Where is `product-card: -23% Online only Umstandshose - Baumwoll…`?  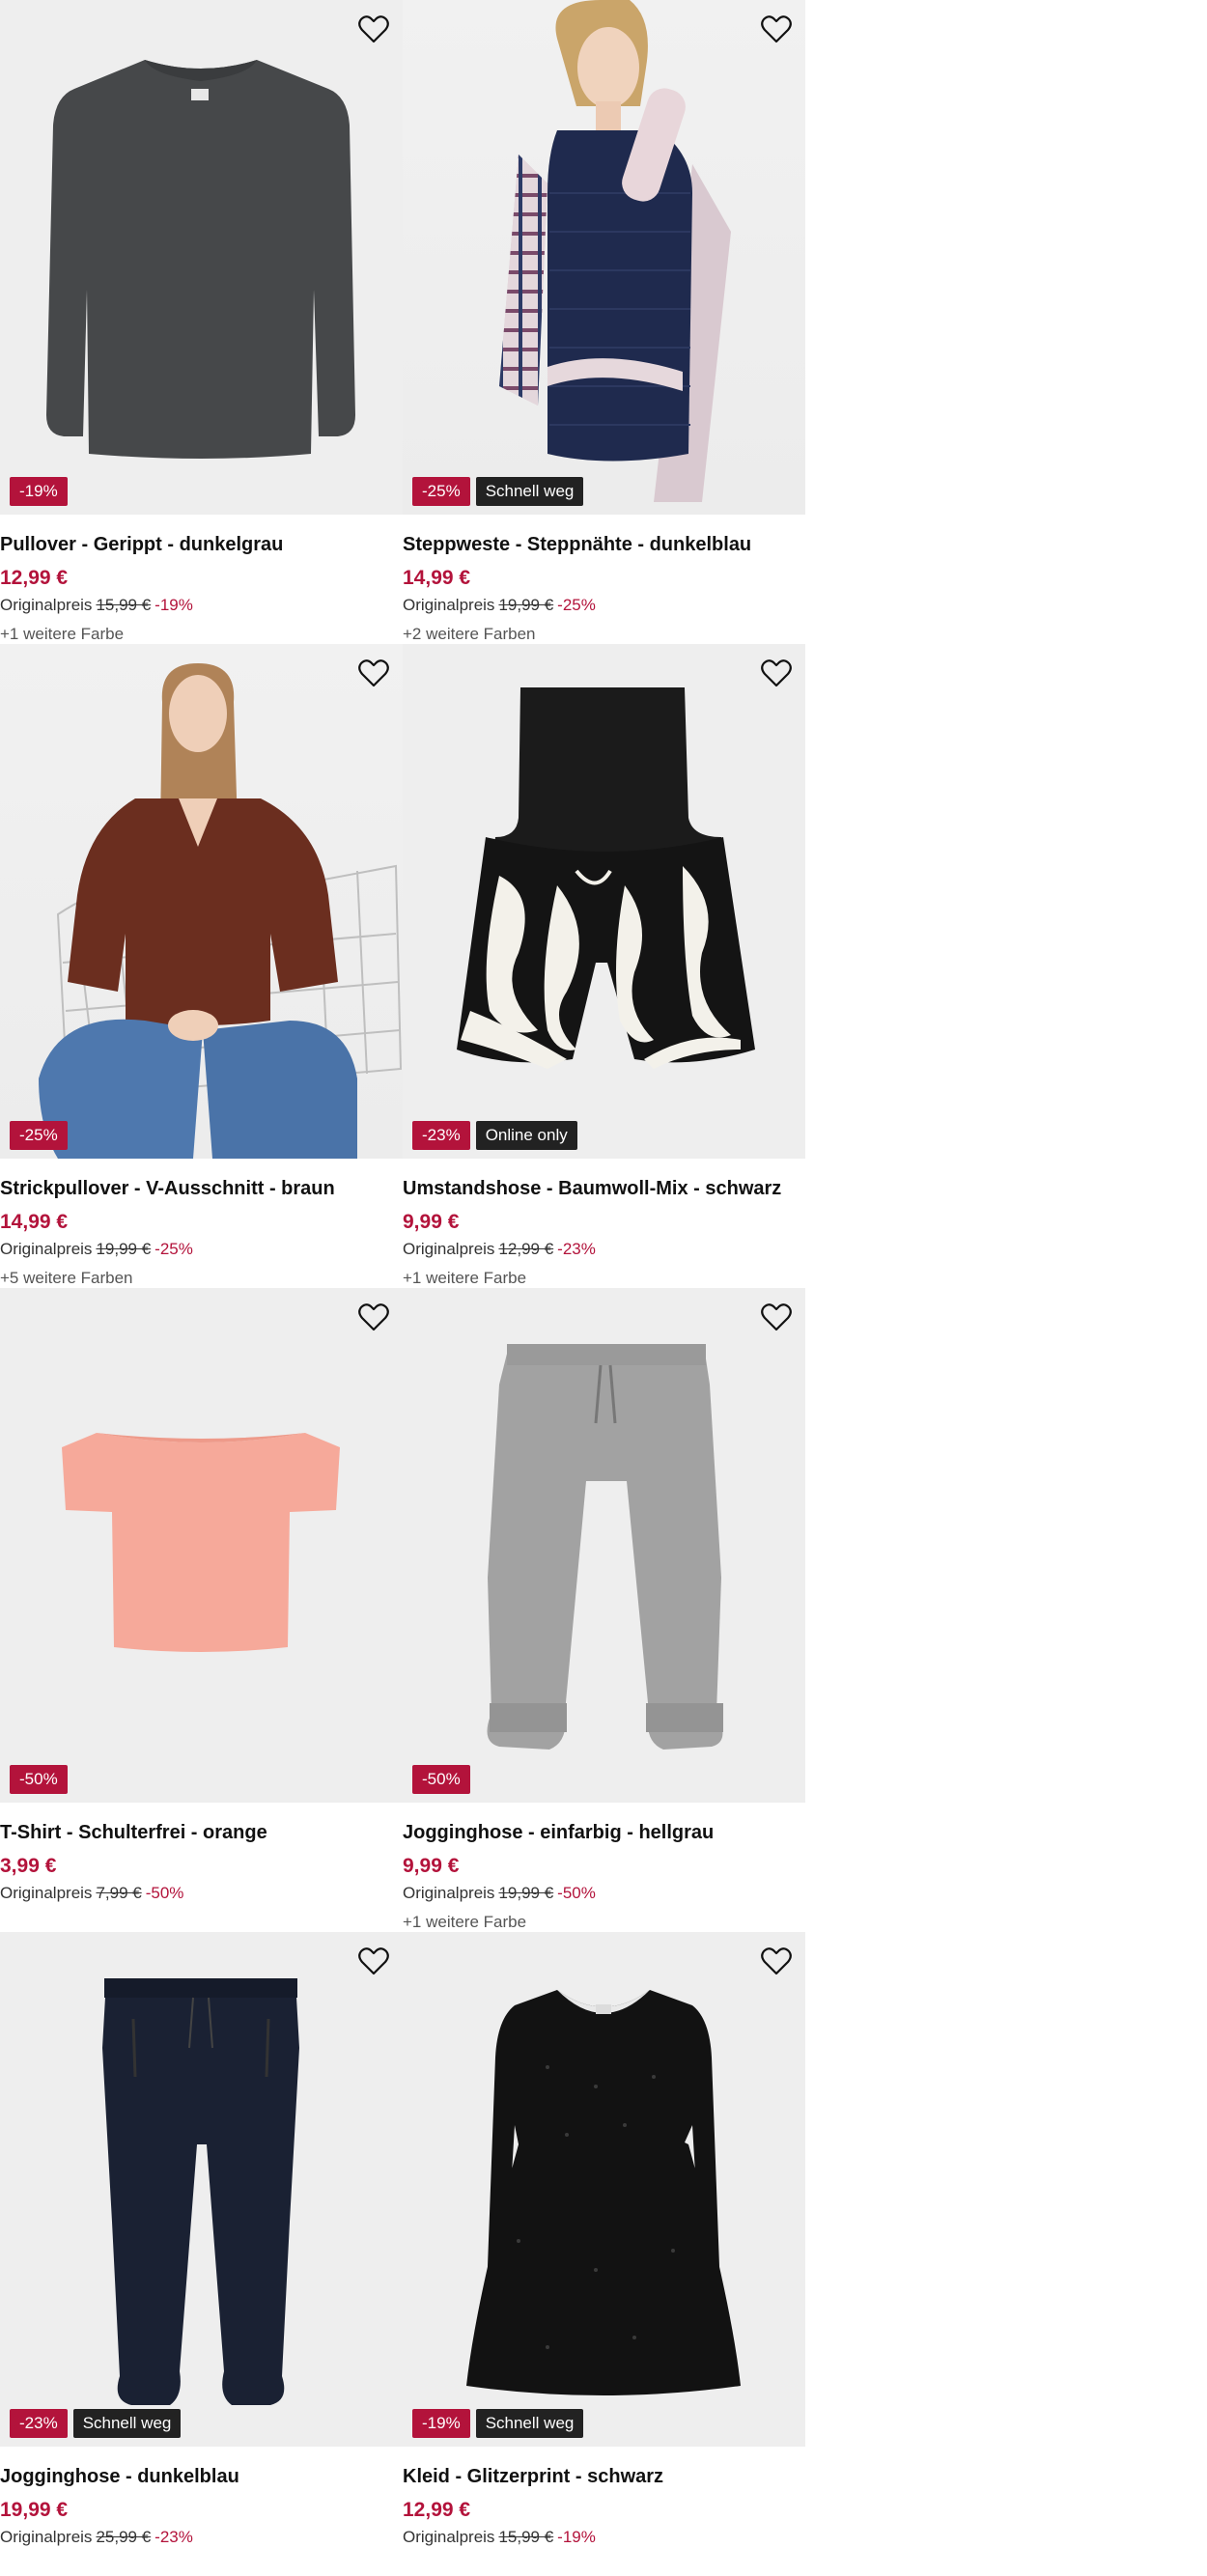
product-card: -23% Online only Umstandshose - Baumwoll… is located at coordinates (604, 966).